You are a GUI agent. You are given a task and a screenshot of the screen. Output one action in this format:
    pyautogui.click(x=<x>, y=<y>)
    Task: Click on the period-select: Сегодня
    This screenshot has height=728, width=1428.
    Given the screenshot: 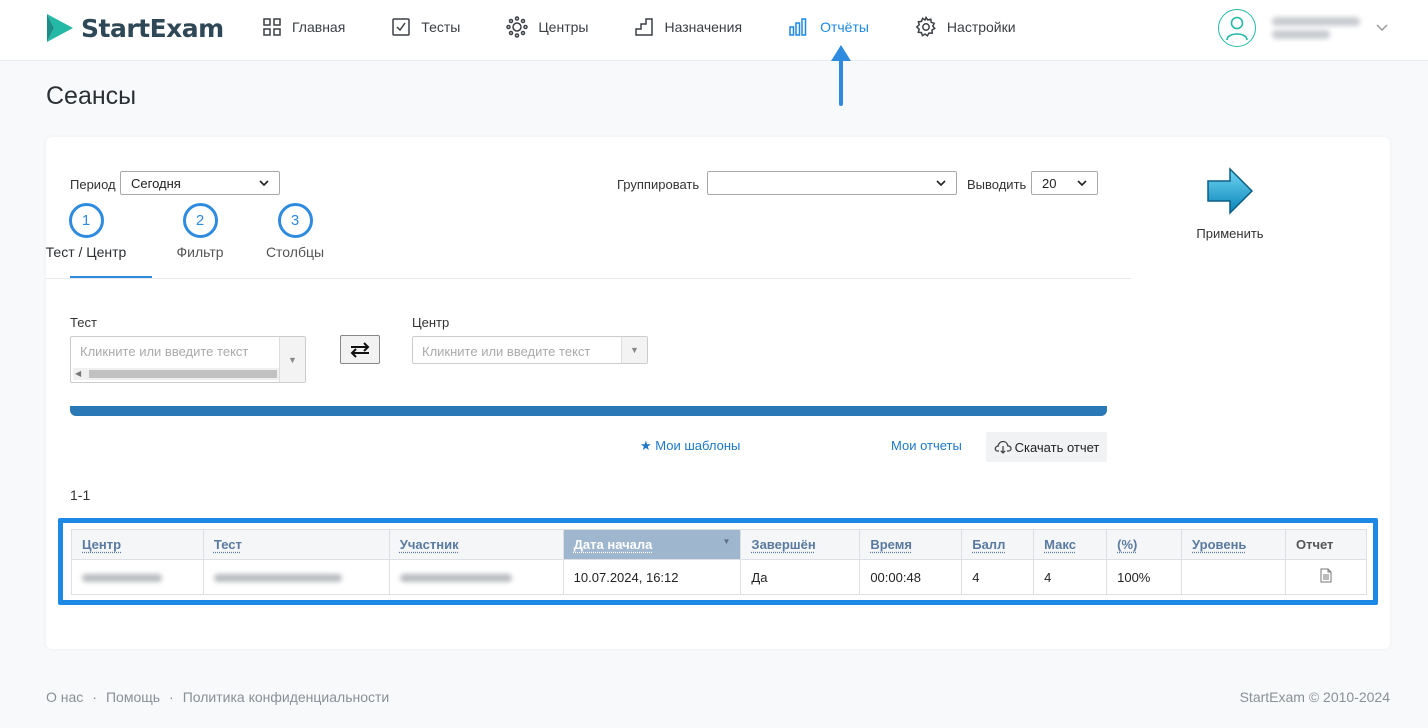 What is the action you would take?
    pyautogui.click(x=200, y=183)
    